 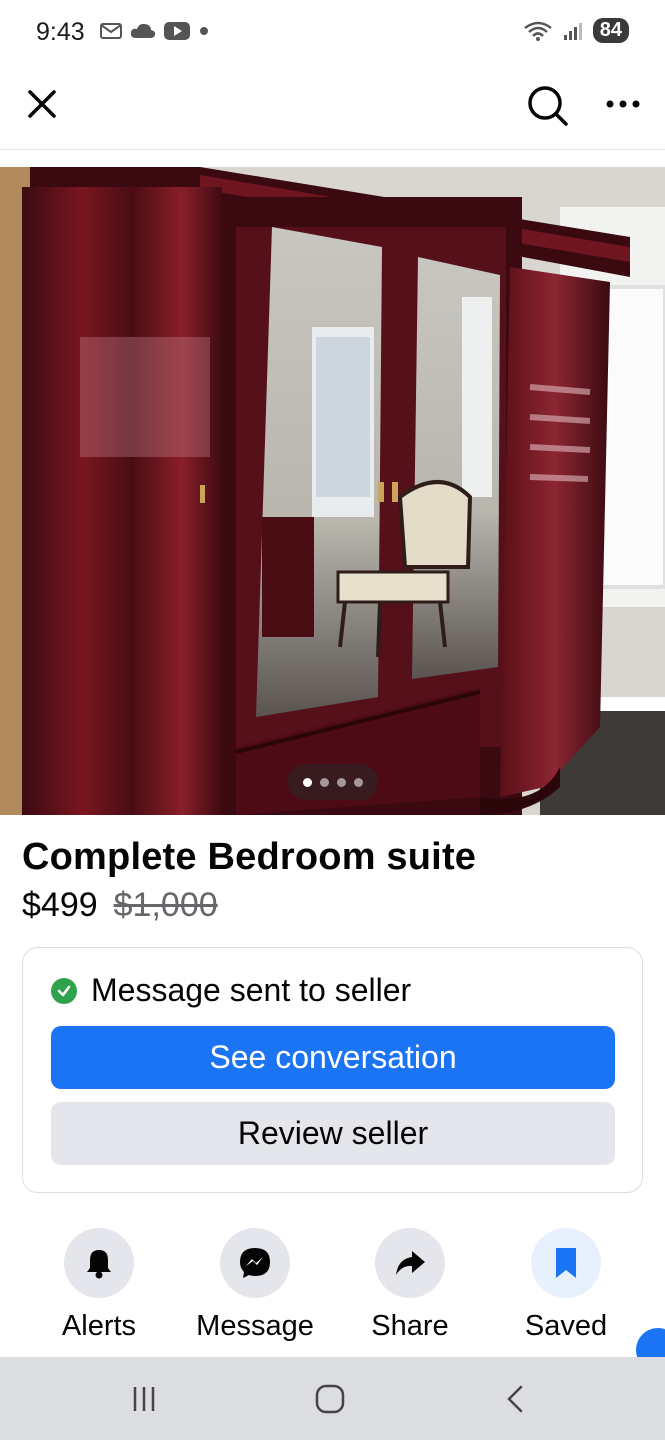 I want to click on saved-label: Saved, so click(x=566, y=1326).